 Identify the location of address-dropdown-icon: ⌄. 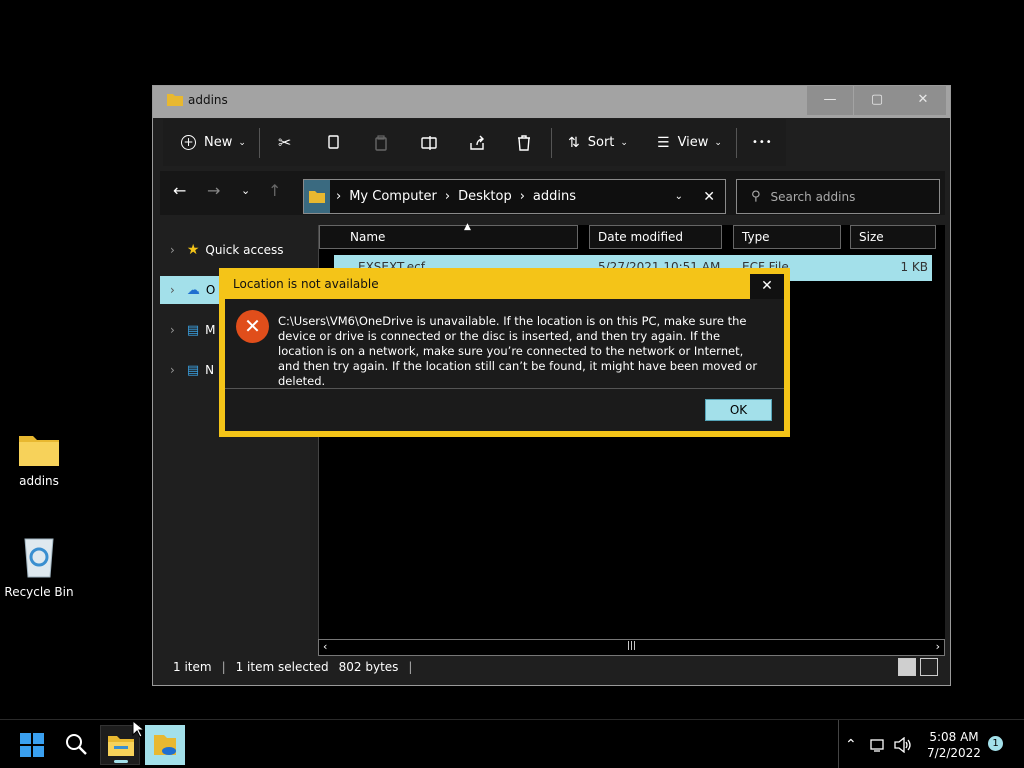
(679, 196).